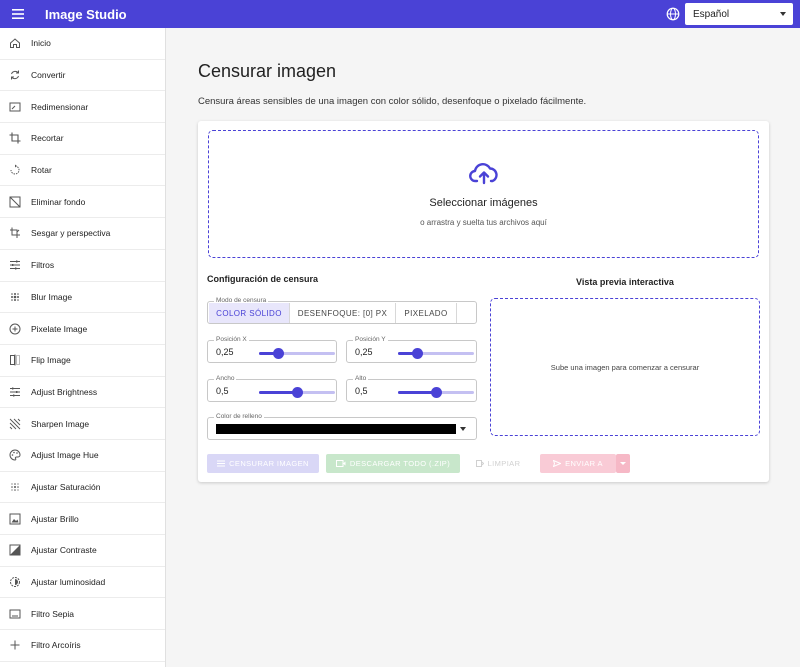 Image resolution: width=800 pixels, height=667 pixels. I want to click on dropzone-title: Seleccionar imágenes, so click(483, 203).